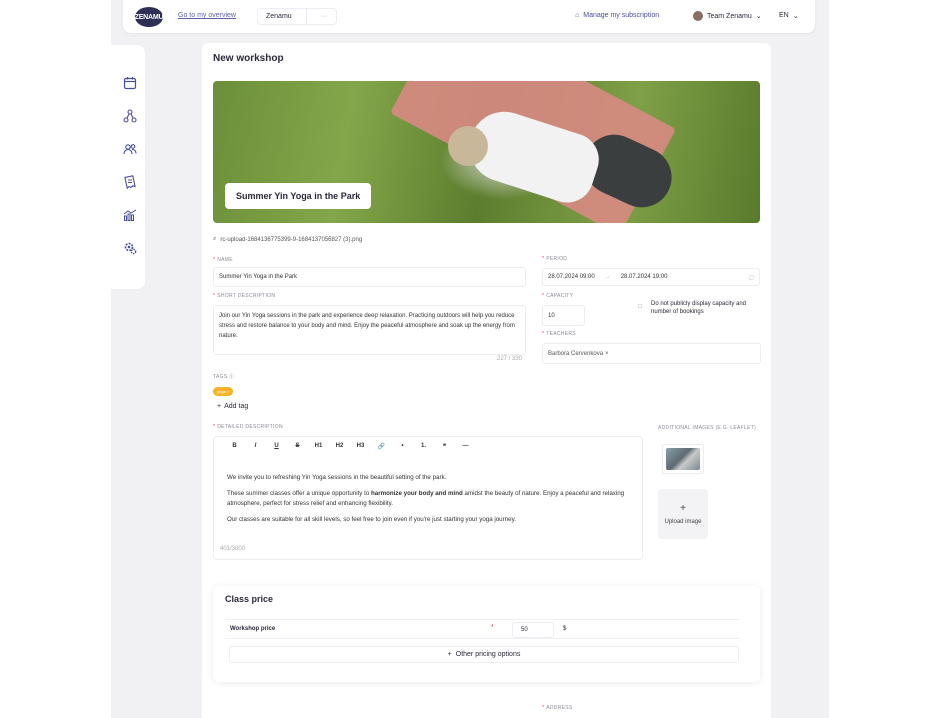 Image resolution: width=940 pixels, height=718 pixels. What do you see at coordinates (339, 446) in the screenshot?
I see `heading2-button: H2` at bounding box center [339, 446].